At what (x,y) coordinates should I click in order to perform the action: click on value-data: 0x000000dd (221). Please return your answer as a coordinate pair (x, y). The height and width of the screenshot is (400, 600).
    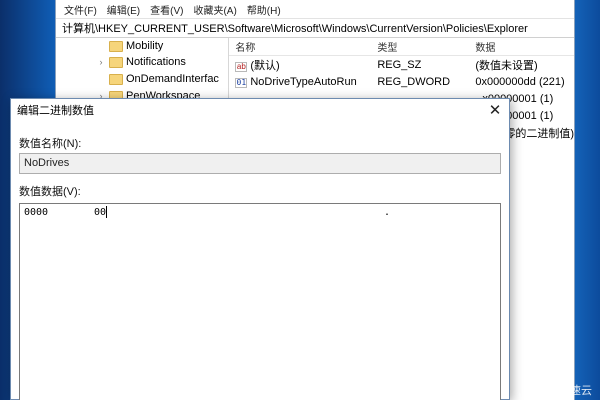
    Looking at the image, I should click on (520, 81).